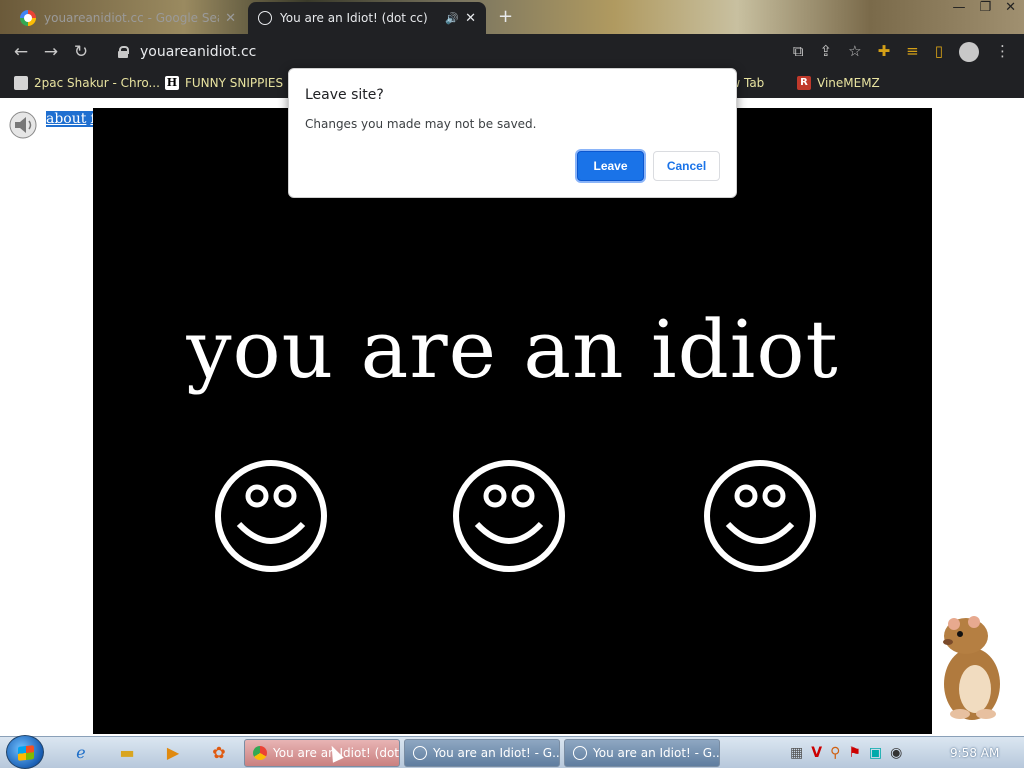  Describe the element at coordinates (958, 7) in the screenshot. I see `minimize-button: —` at that location.